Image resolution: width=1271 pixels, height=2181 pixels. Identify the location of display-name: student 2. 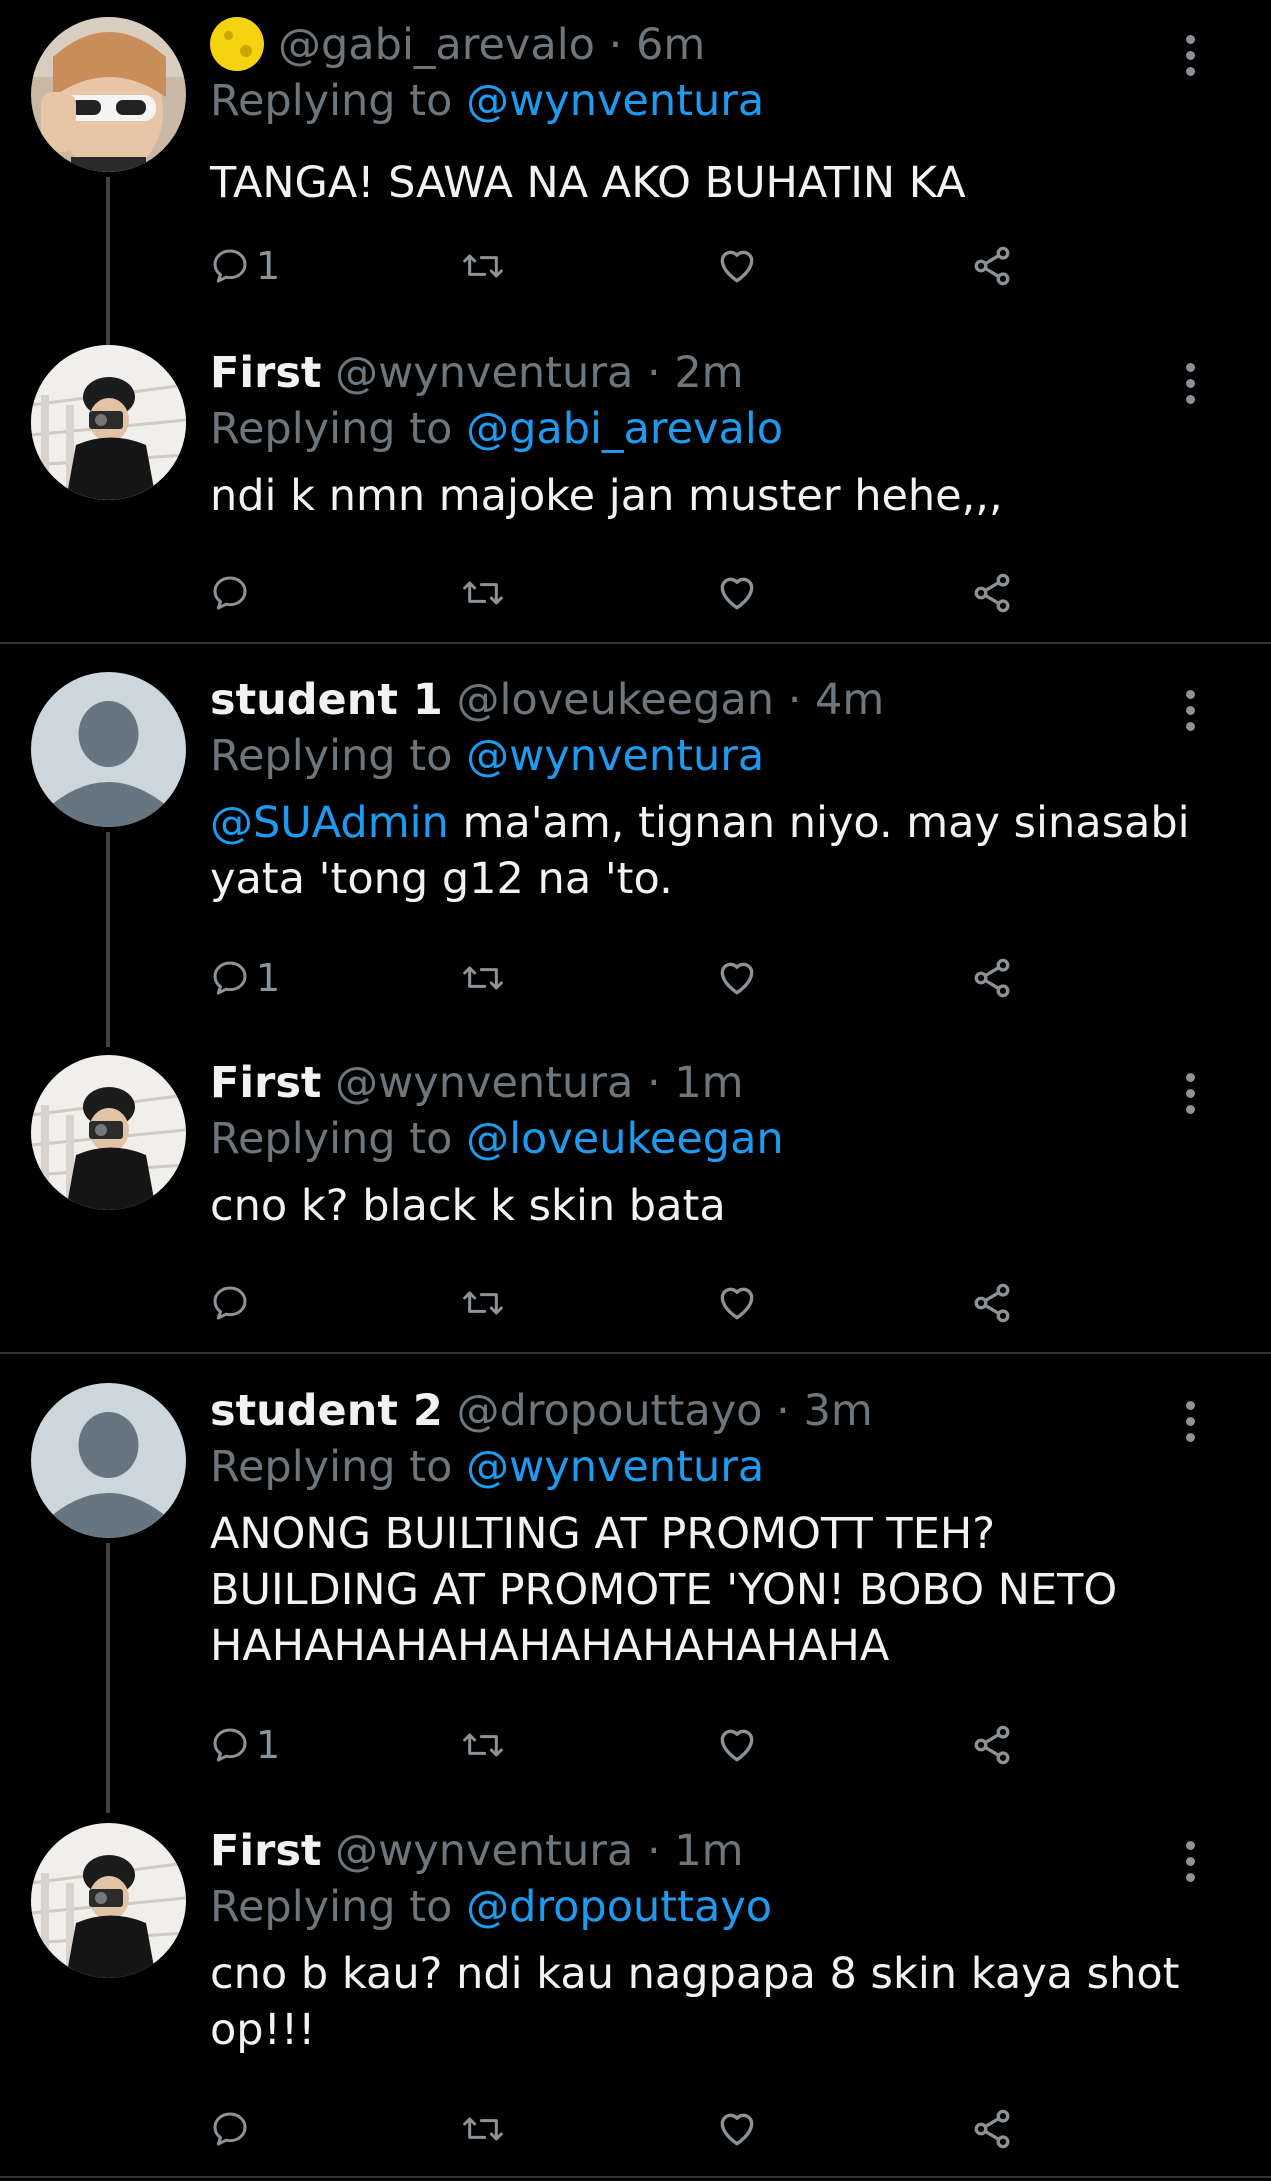
(326, 1411).